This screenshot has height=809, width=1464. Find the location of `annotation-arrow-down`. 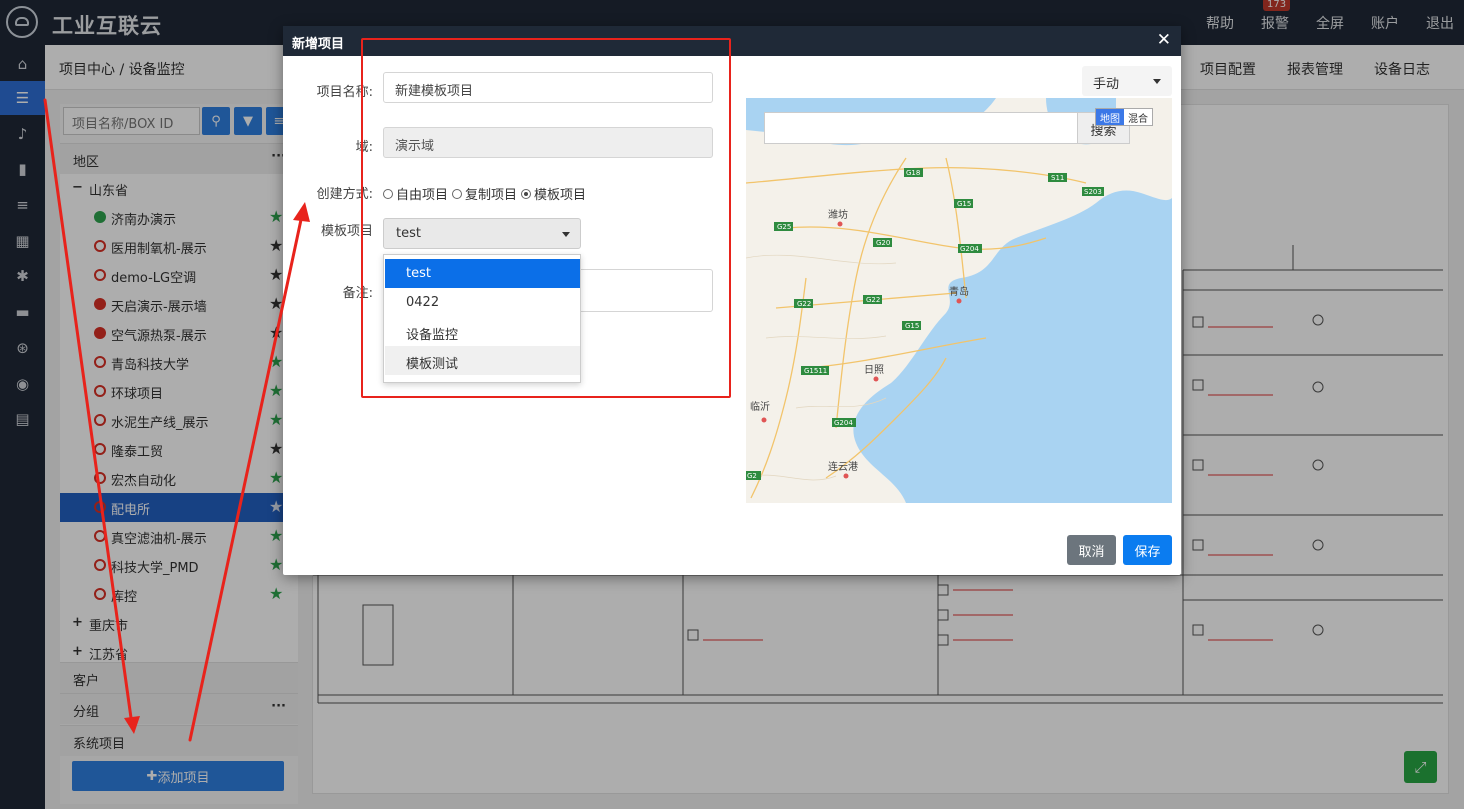

annotation-arrow-down is located at coordinates (88, 412).